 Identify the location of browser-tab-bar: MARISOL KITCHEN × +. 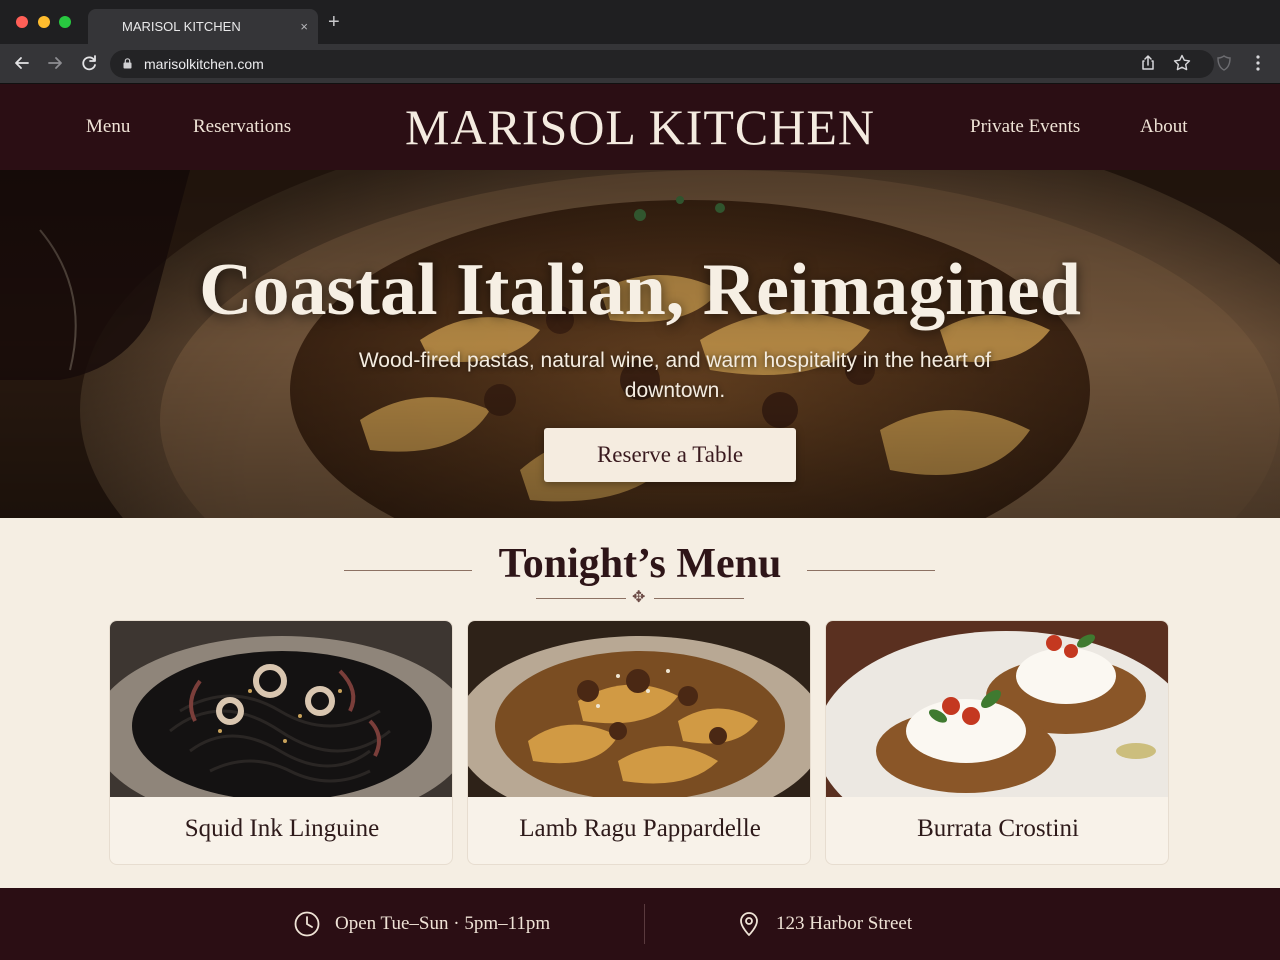
(640, 22).